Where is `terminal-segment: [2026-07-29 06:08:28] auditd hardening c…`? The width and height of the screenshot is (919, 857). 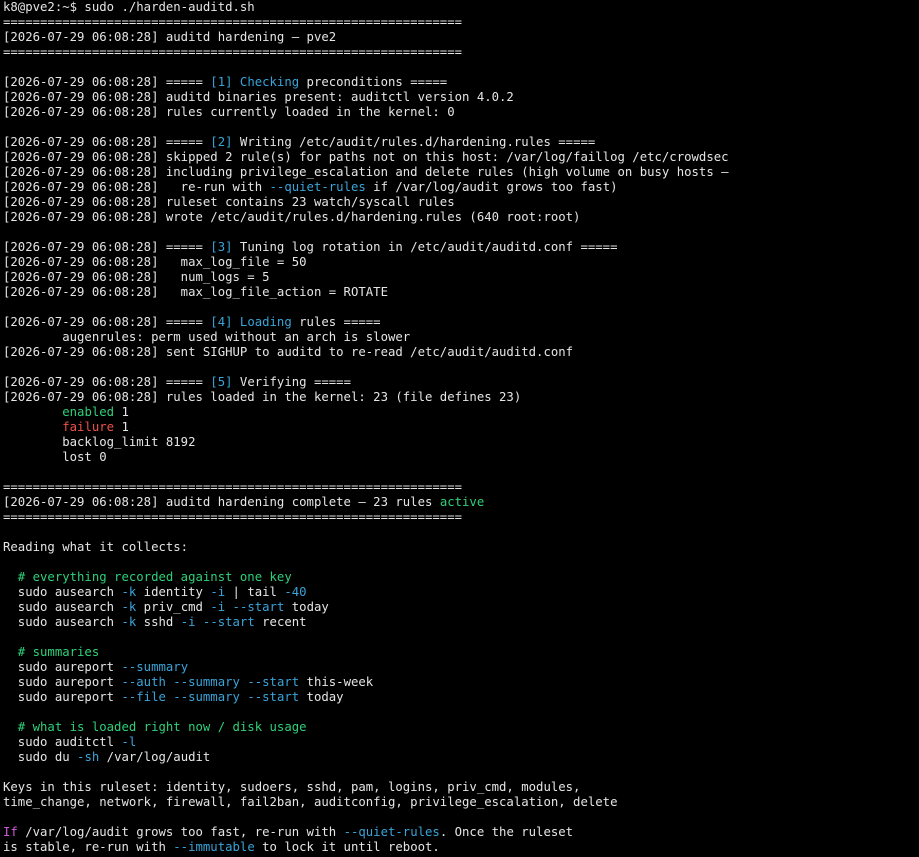 terminal-segment: [2026-07-29 06:08:28] auditd hardening c… is located at coordinates (221, 502).